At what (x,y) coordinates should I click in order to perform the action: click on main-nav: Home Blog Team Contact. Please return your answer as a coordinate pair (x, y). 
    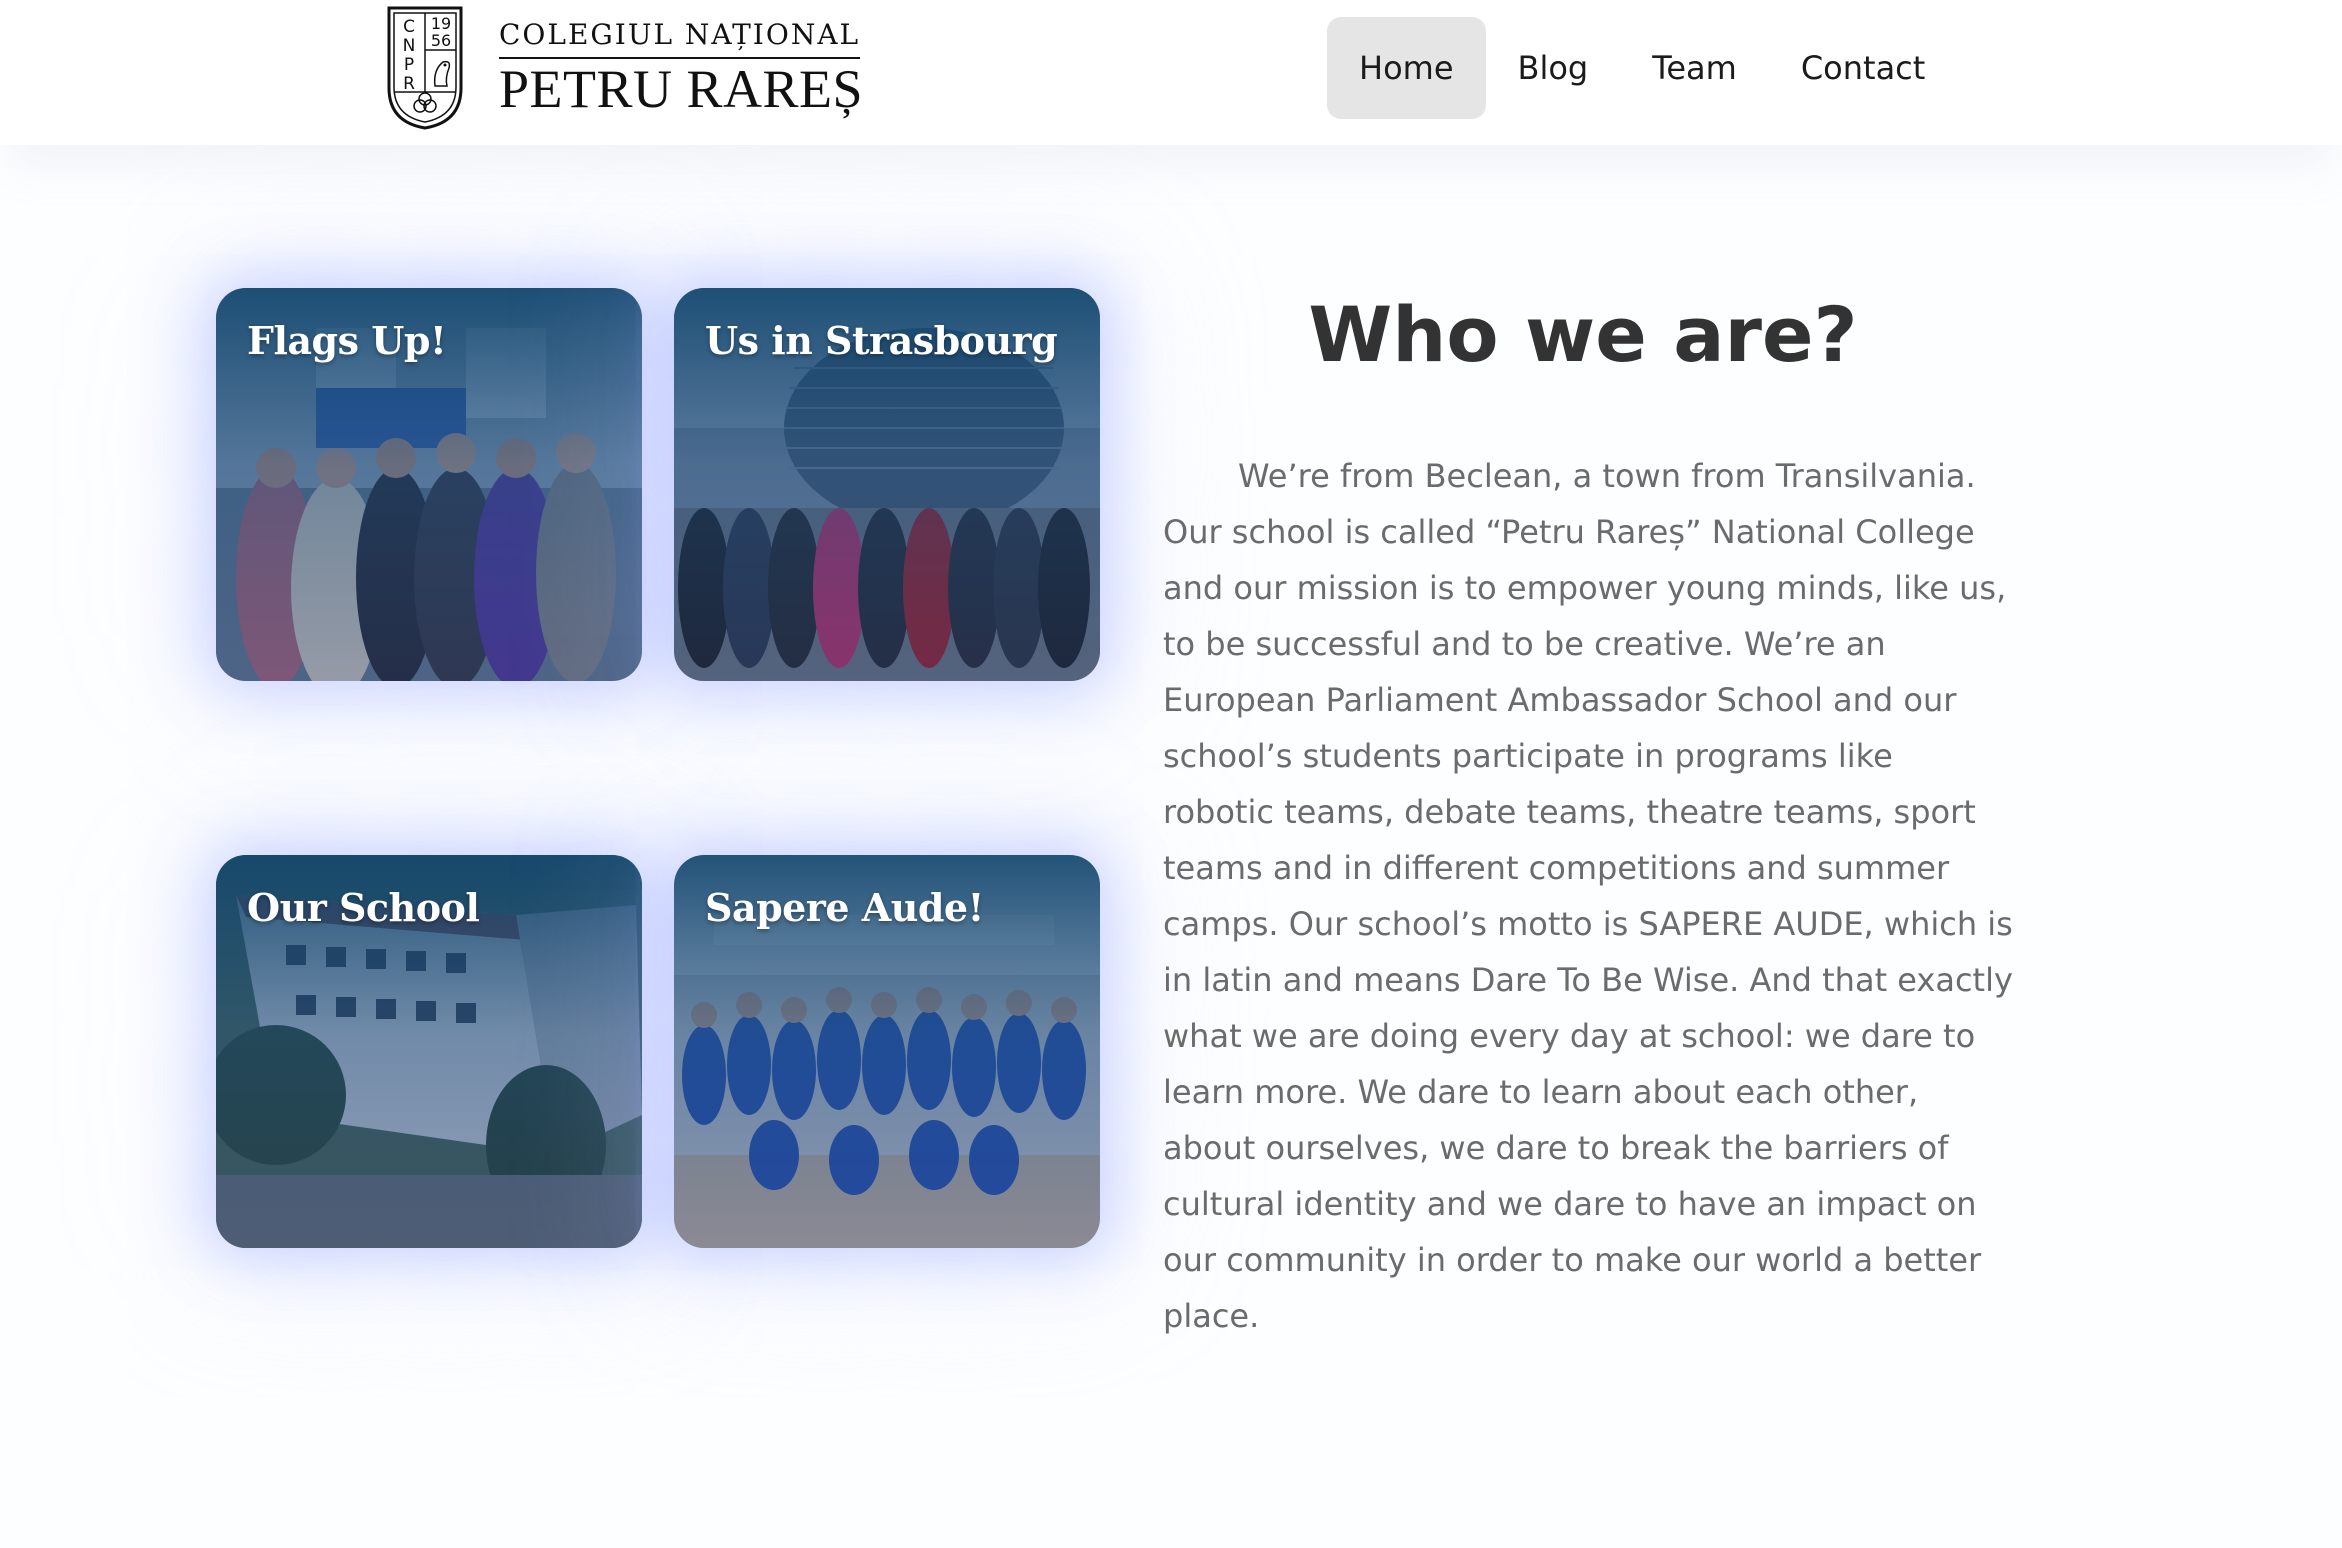
    Looking at the image, I should click on (1642, 68).